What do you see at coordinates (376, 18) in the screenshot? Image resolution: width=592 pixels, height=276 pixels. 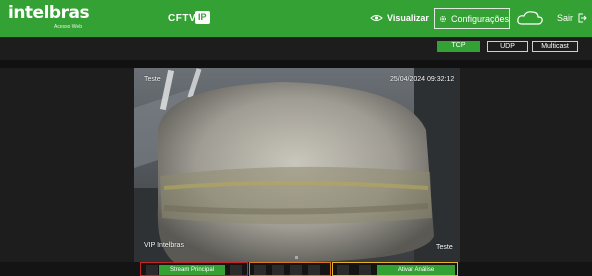 I see `eye-icon` at bounding box center [376, 18].